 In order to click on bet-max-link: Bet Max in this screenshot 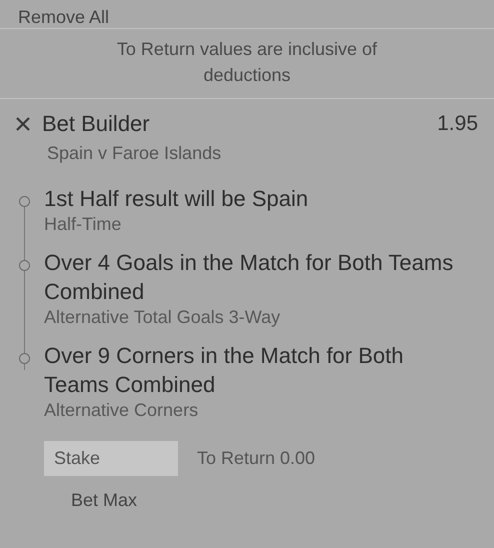, I will do `click(104, 500)`.